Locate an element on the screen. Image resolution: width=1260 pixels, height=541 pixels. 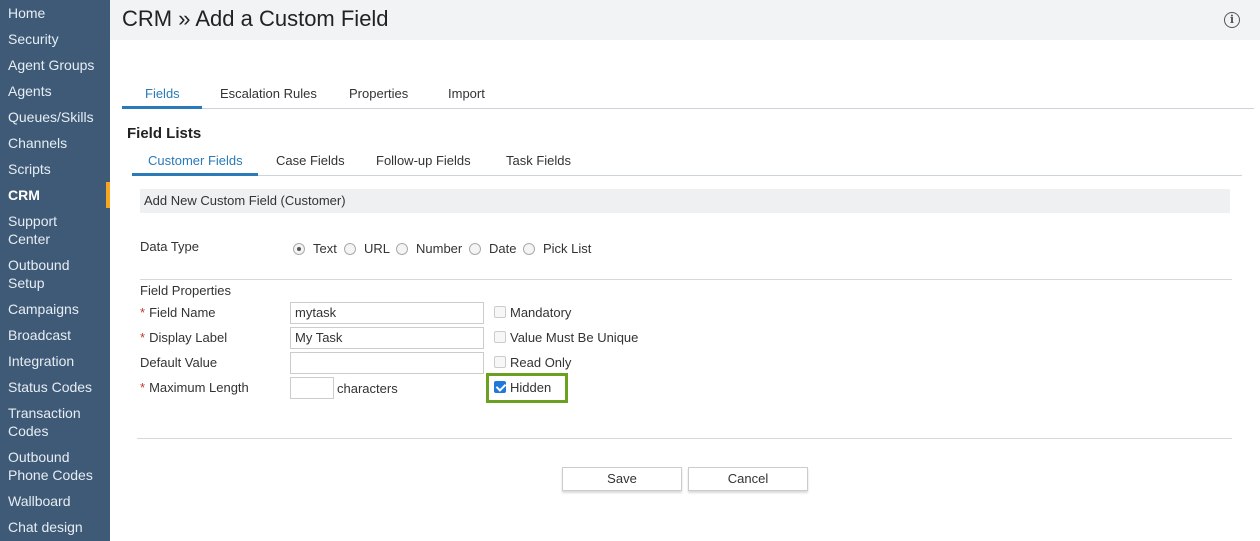
field-lists-heading: Field Lists is located at coordinates (164, 133).